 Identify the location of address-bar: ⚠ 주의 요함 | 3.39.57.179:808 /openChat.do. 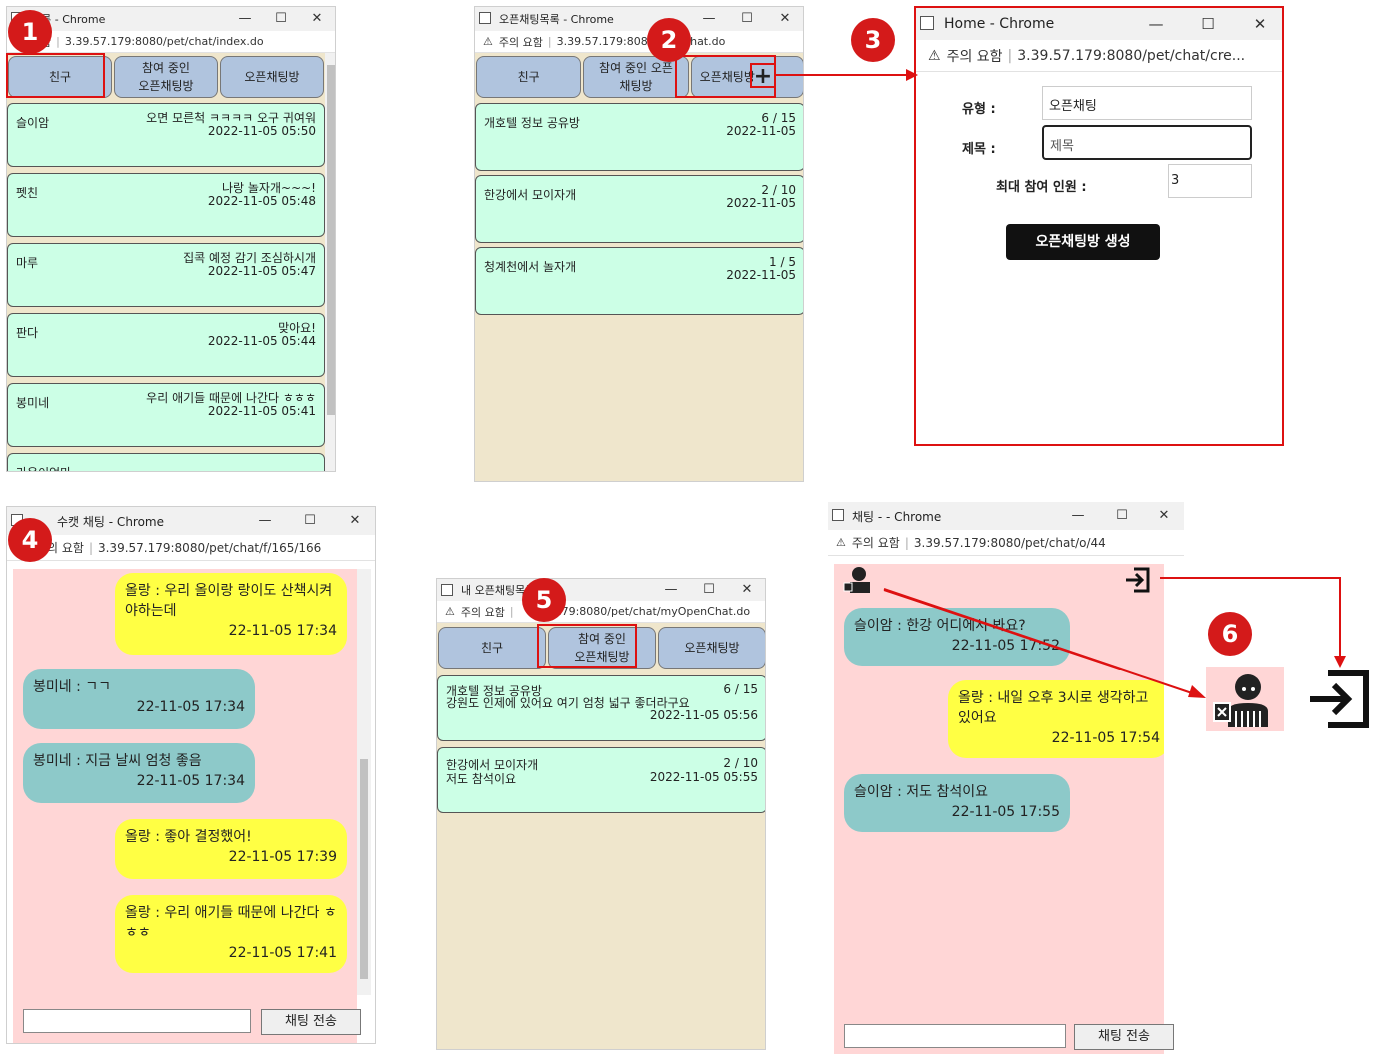
(639, 42).